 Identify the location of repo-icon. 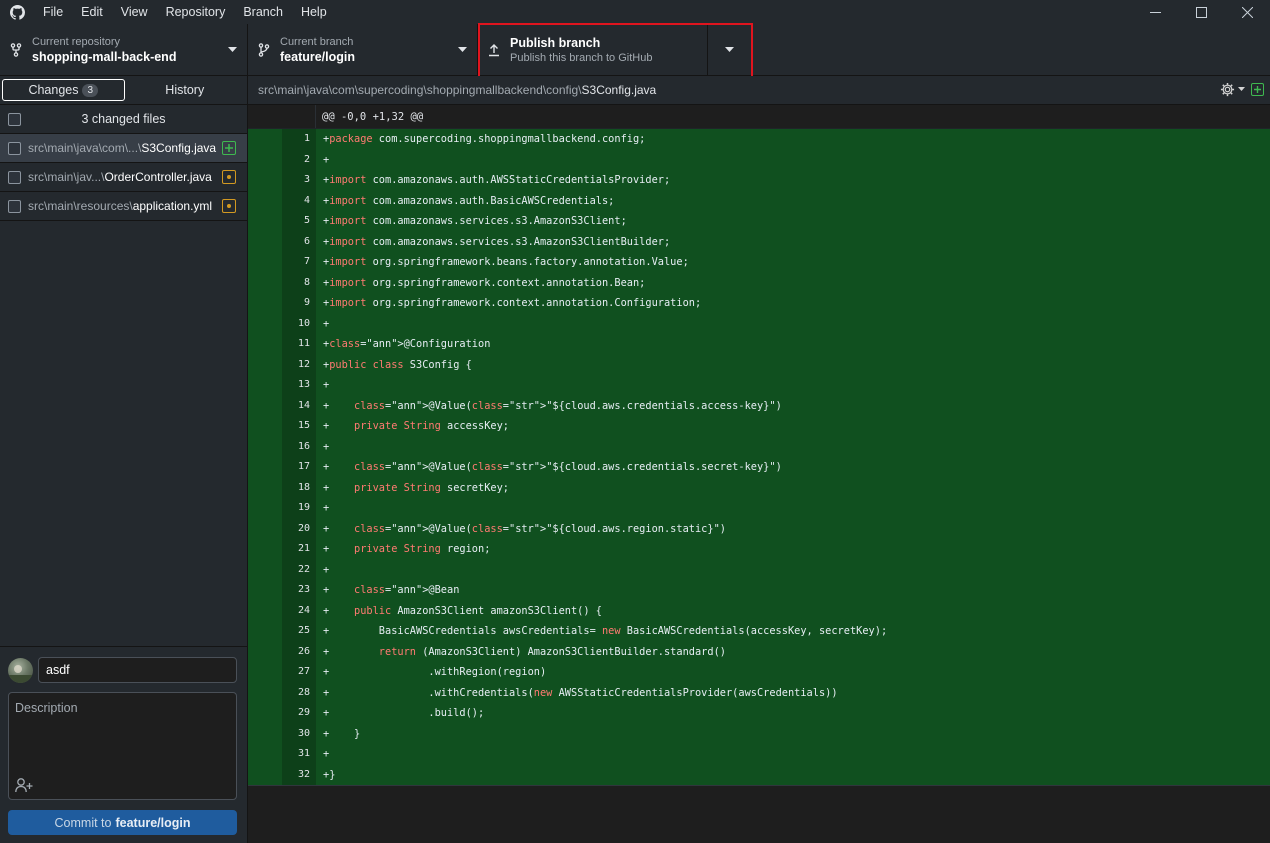
(16, 49).